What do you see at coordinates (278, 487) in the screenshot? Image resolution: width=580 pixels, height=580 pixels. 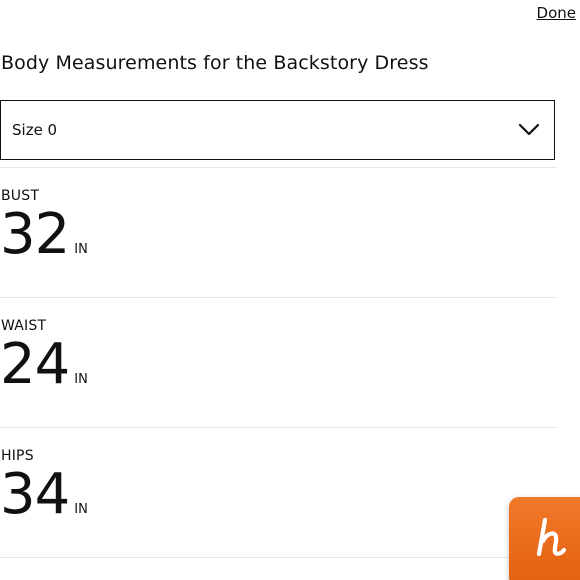 I see `measurement-hips: HIPS 34 IN` at bounding box center [278, 487].